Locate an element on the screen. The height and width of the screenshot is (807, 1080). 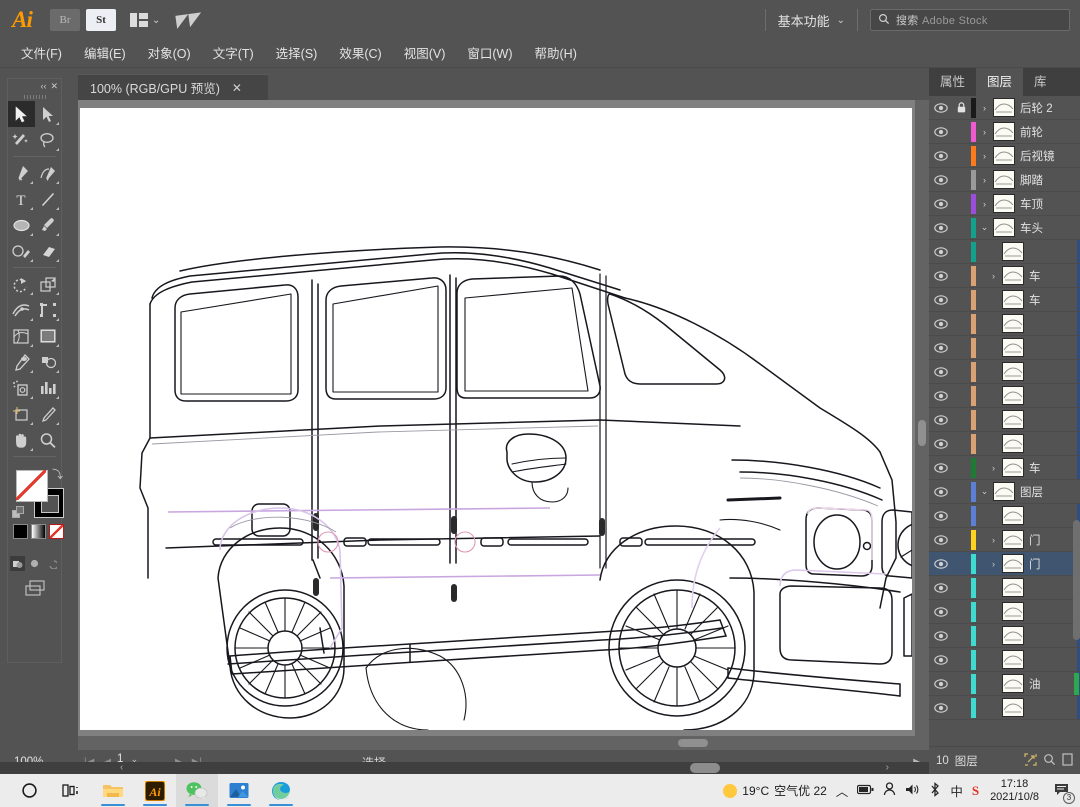
ellipse-tool is located at coordinates (21, 225).